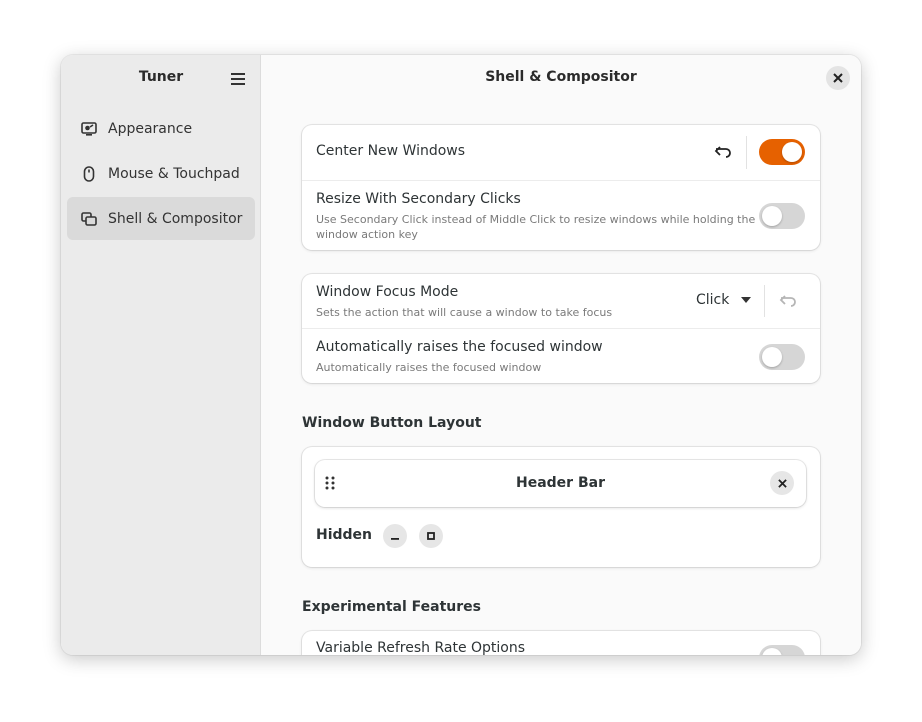 The image size is (922, 722). I want to click on minimize-button, so click(395, 536).